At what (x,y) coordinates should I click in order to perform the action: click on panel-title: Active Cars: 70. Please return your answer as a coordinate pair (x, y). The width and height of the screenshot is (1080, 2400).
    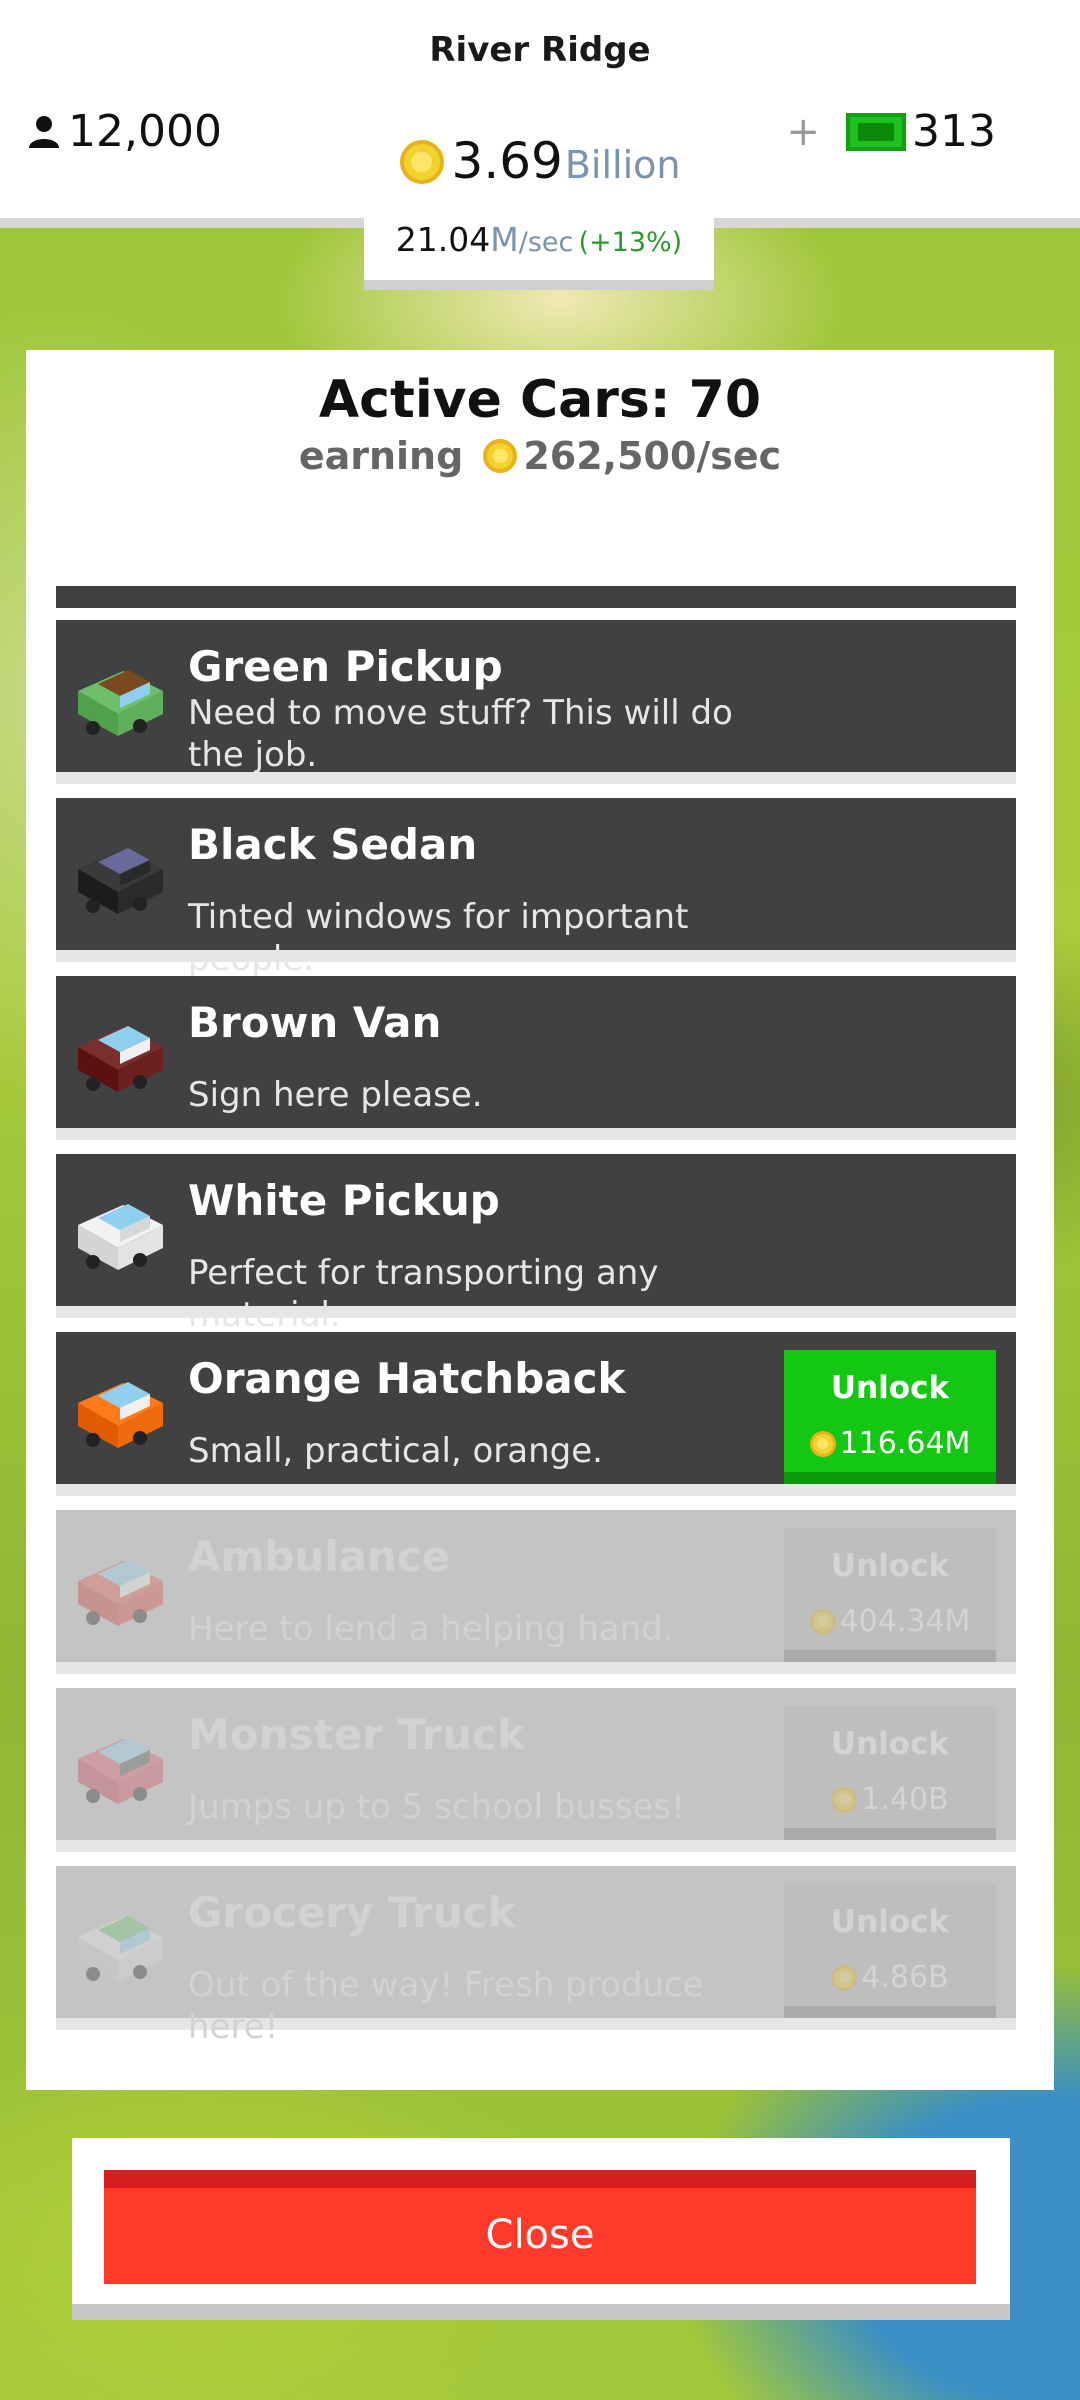
    Looking at the image, I should click on (540, 400).